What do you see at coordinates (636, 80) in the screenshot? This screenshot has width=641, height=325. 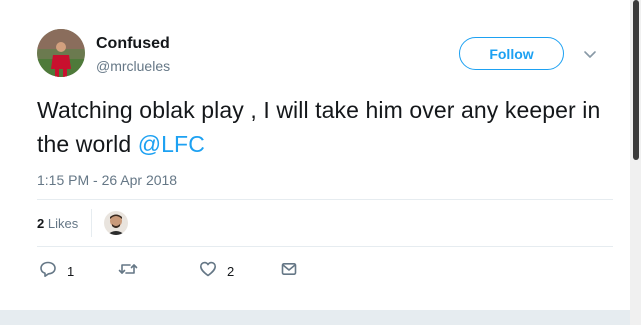 I see `scrollbar-thumb` at bounding box center [636, 80].